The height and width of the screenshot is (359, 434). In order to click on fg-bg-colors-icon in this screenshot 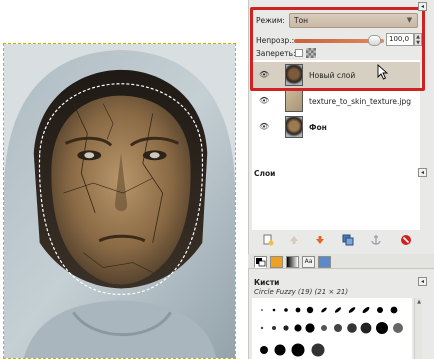, I will do `click(261, 262)`.